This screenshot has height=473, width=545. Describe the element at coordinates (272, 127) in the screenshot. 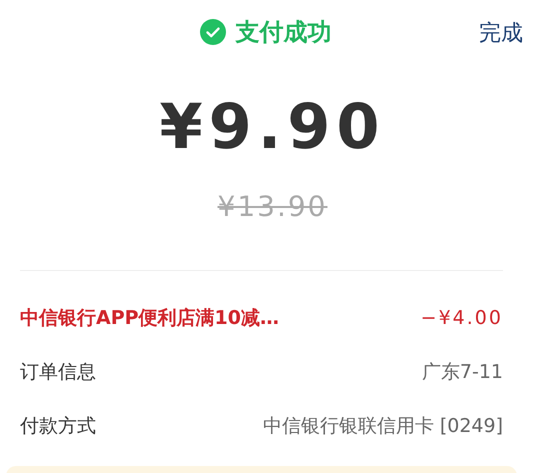

I see `paid-amount: ¥9.90` at that location.